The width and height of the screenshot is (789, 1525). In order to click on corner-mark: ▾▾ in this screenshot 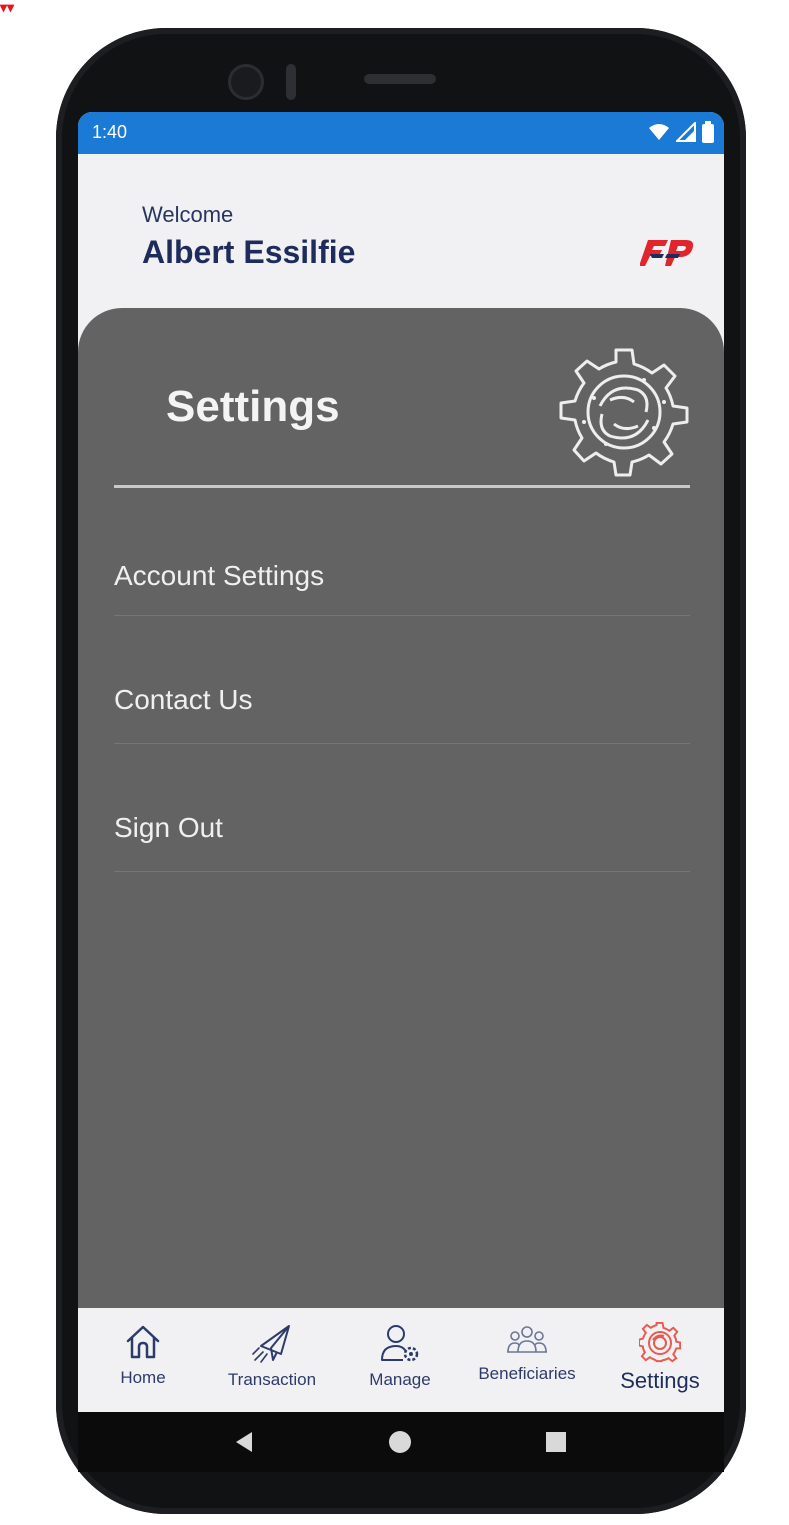, I will do `click(7, 7)`.